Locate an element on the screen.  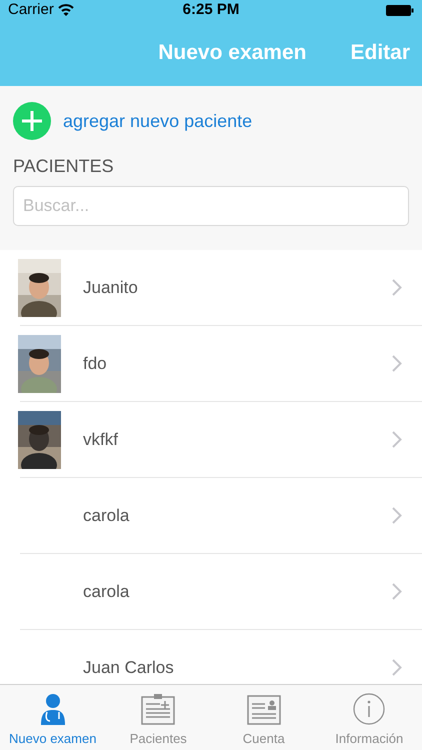
section-title: PACIENTES is located at coordinates (64, 166).